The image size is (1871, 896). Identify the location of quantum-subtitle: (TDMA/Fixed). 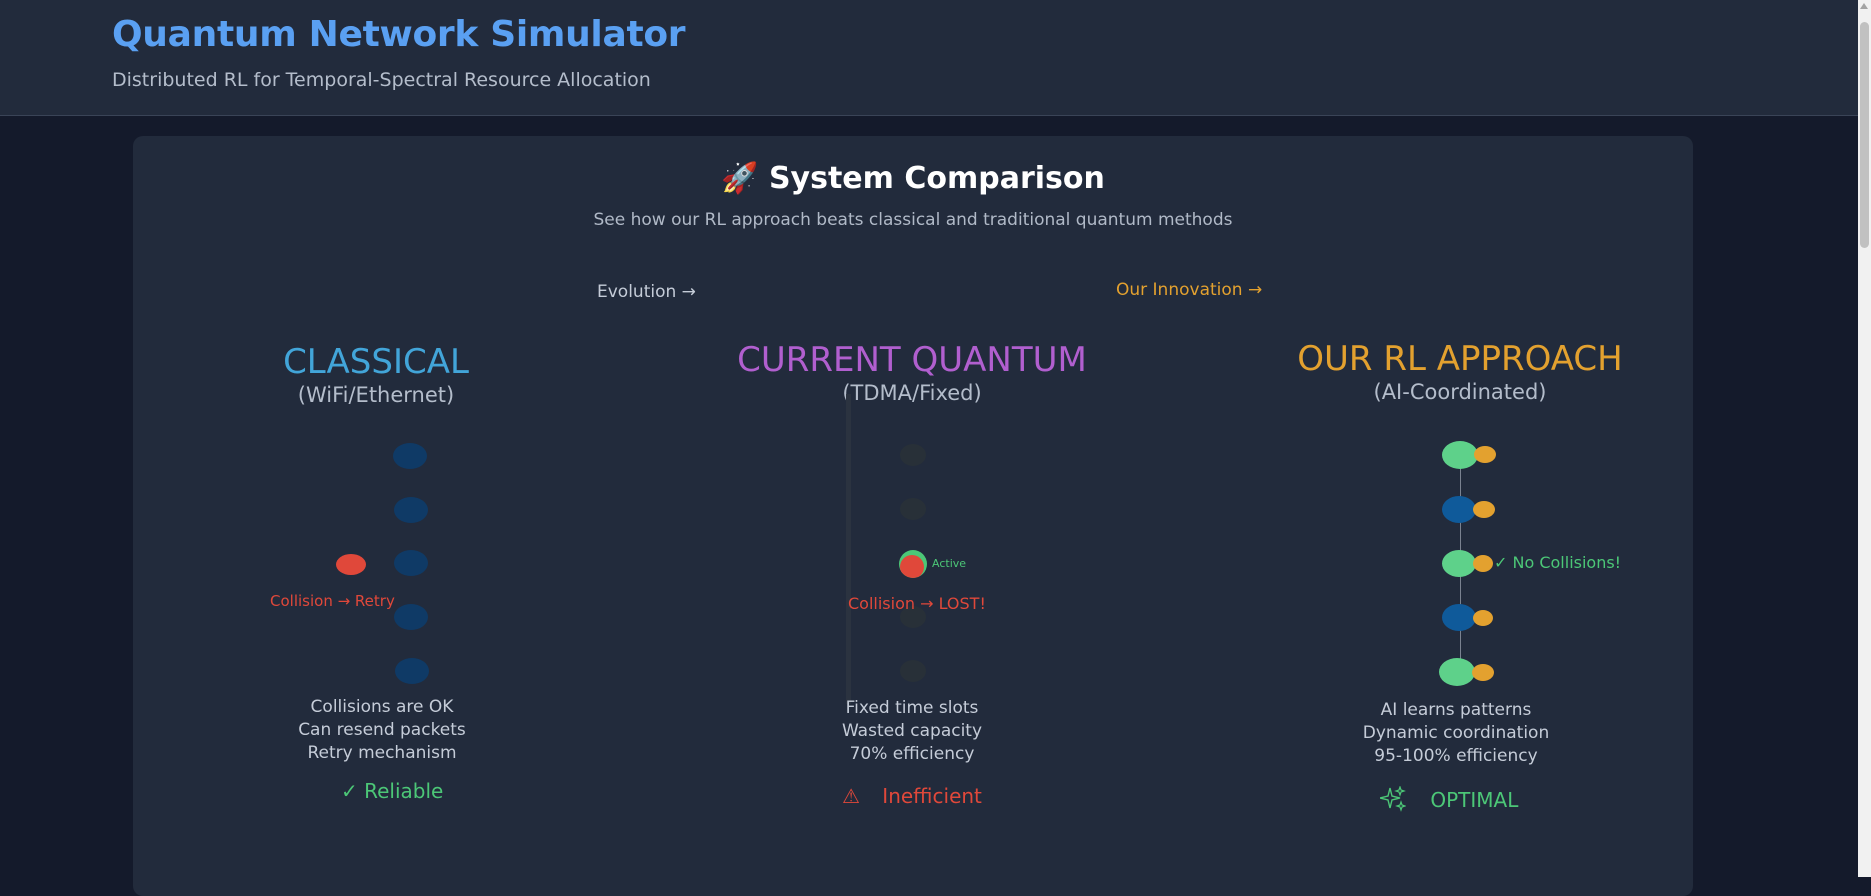
(912, 393).